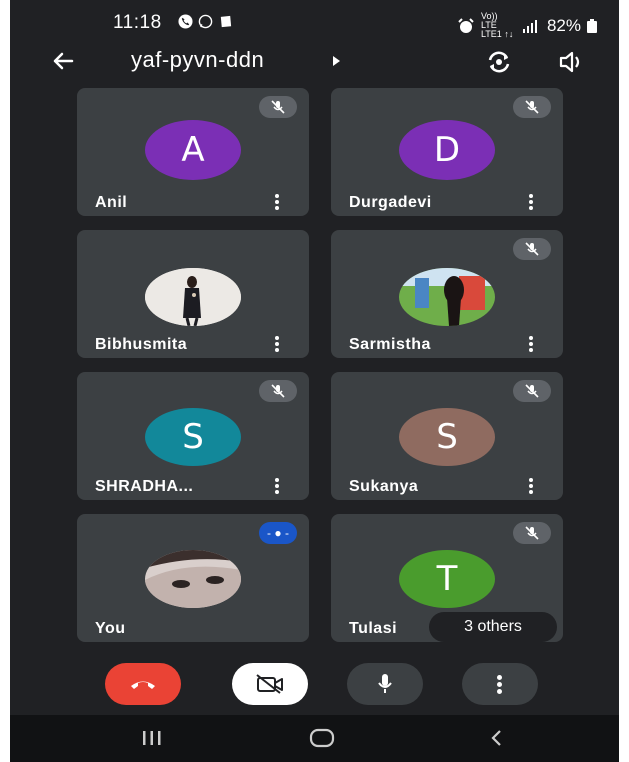 The width and height of the screenshot is (629, 762). What do you see at coordinates (390, 344) in the screenshot?
I see `participant-name: Sarmistha` at bounding box center [390, 344].